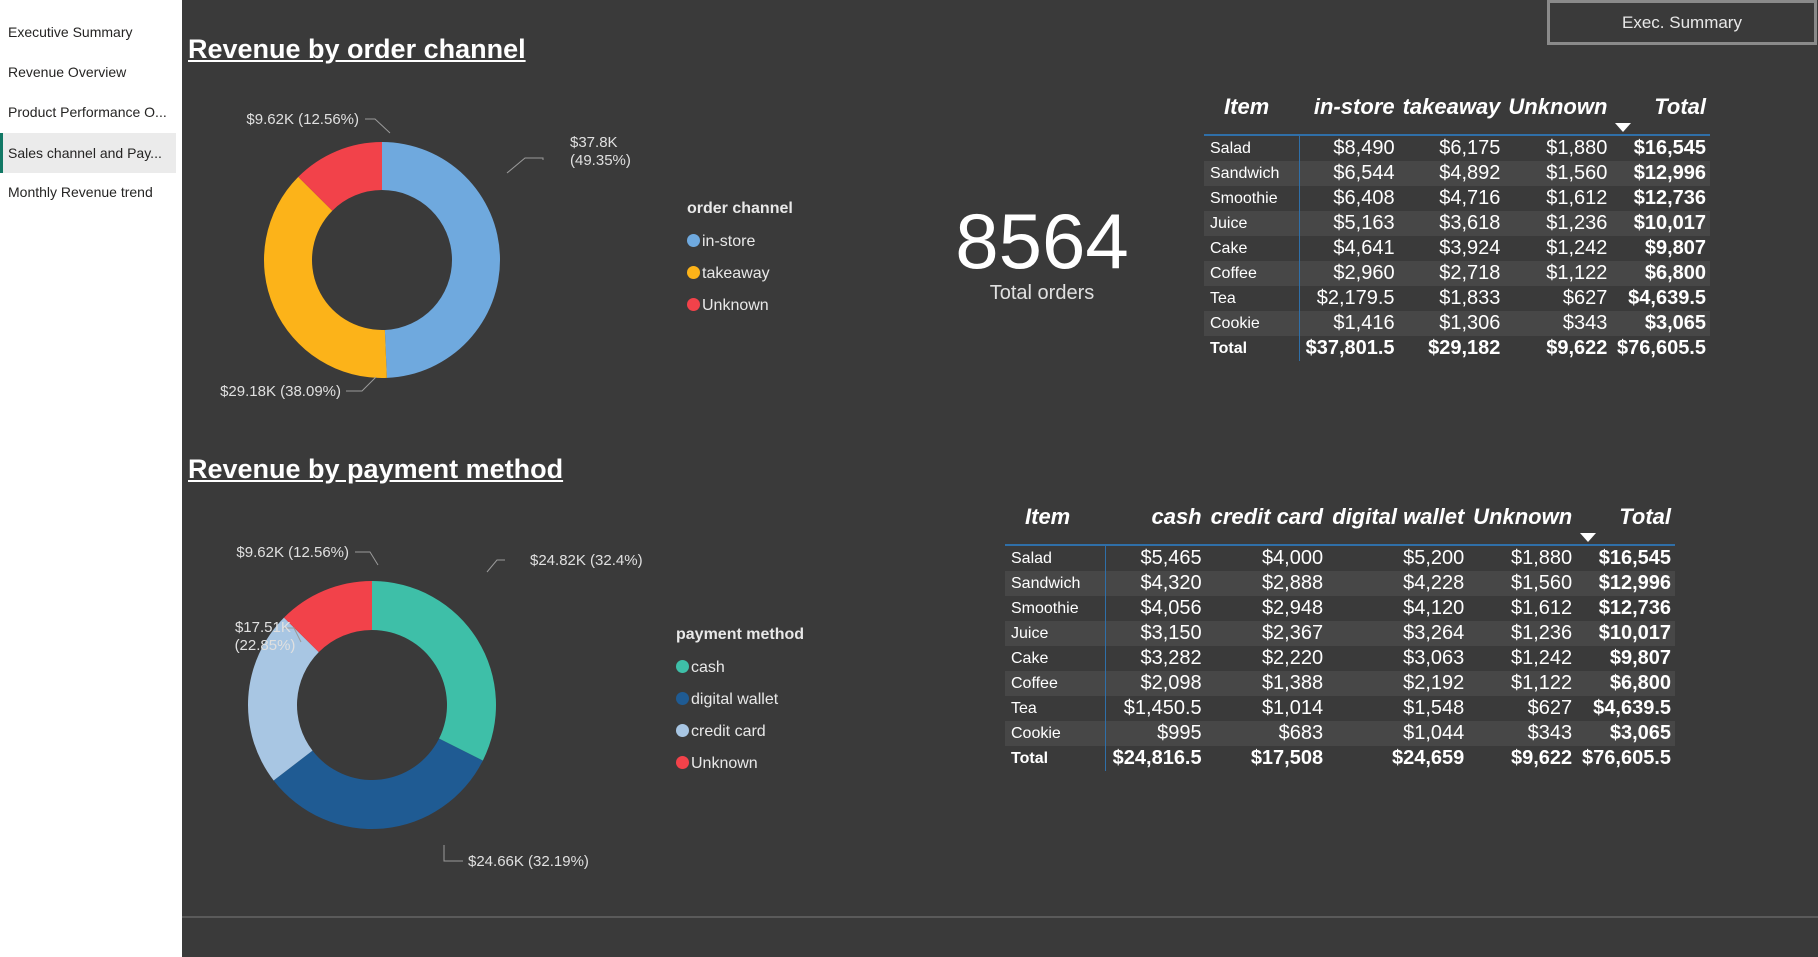  I want to click on table-row: Sandwich $6,544 $4,892 $1,560 $12,996, so click(1457, 173).